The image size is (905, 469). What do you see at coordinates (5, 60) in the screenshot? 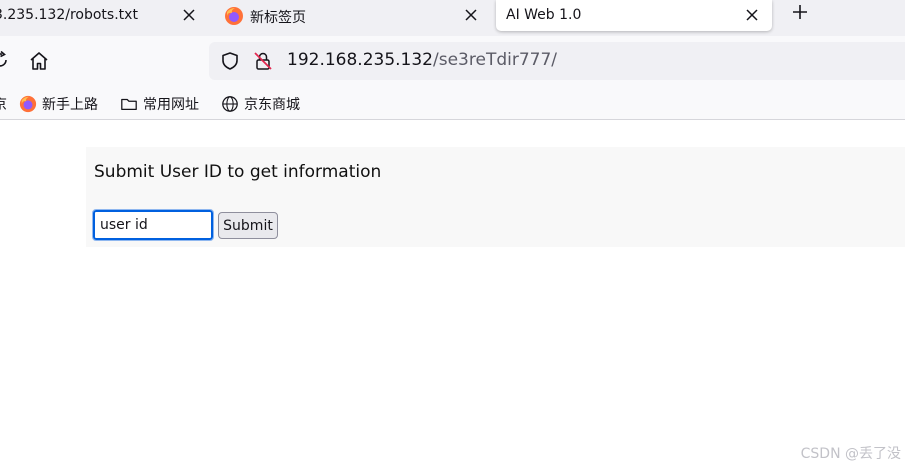
I see `reload-icon` at bounding box center [5, 60].